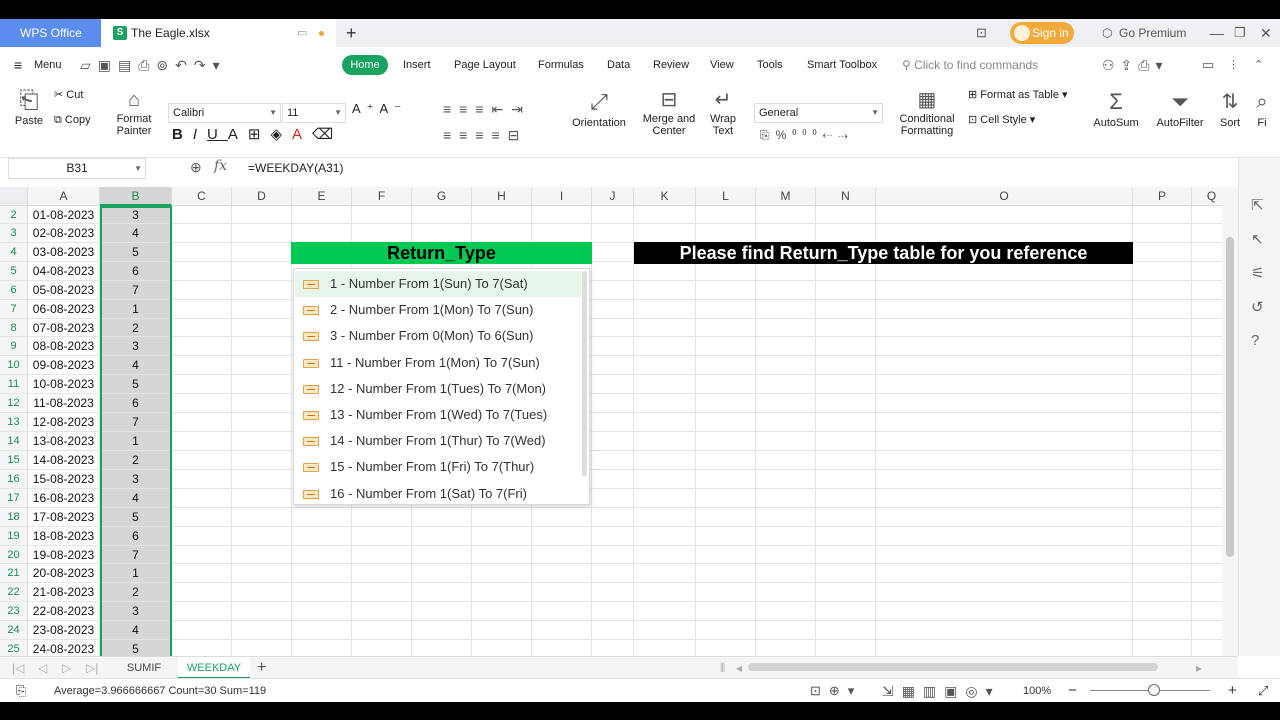  I want to click on column-header-i: I, so click(562, 196).